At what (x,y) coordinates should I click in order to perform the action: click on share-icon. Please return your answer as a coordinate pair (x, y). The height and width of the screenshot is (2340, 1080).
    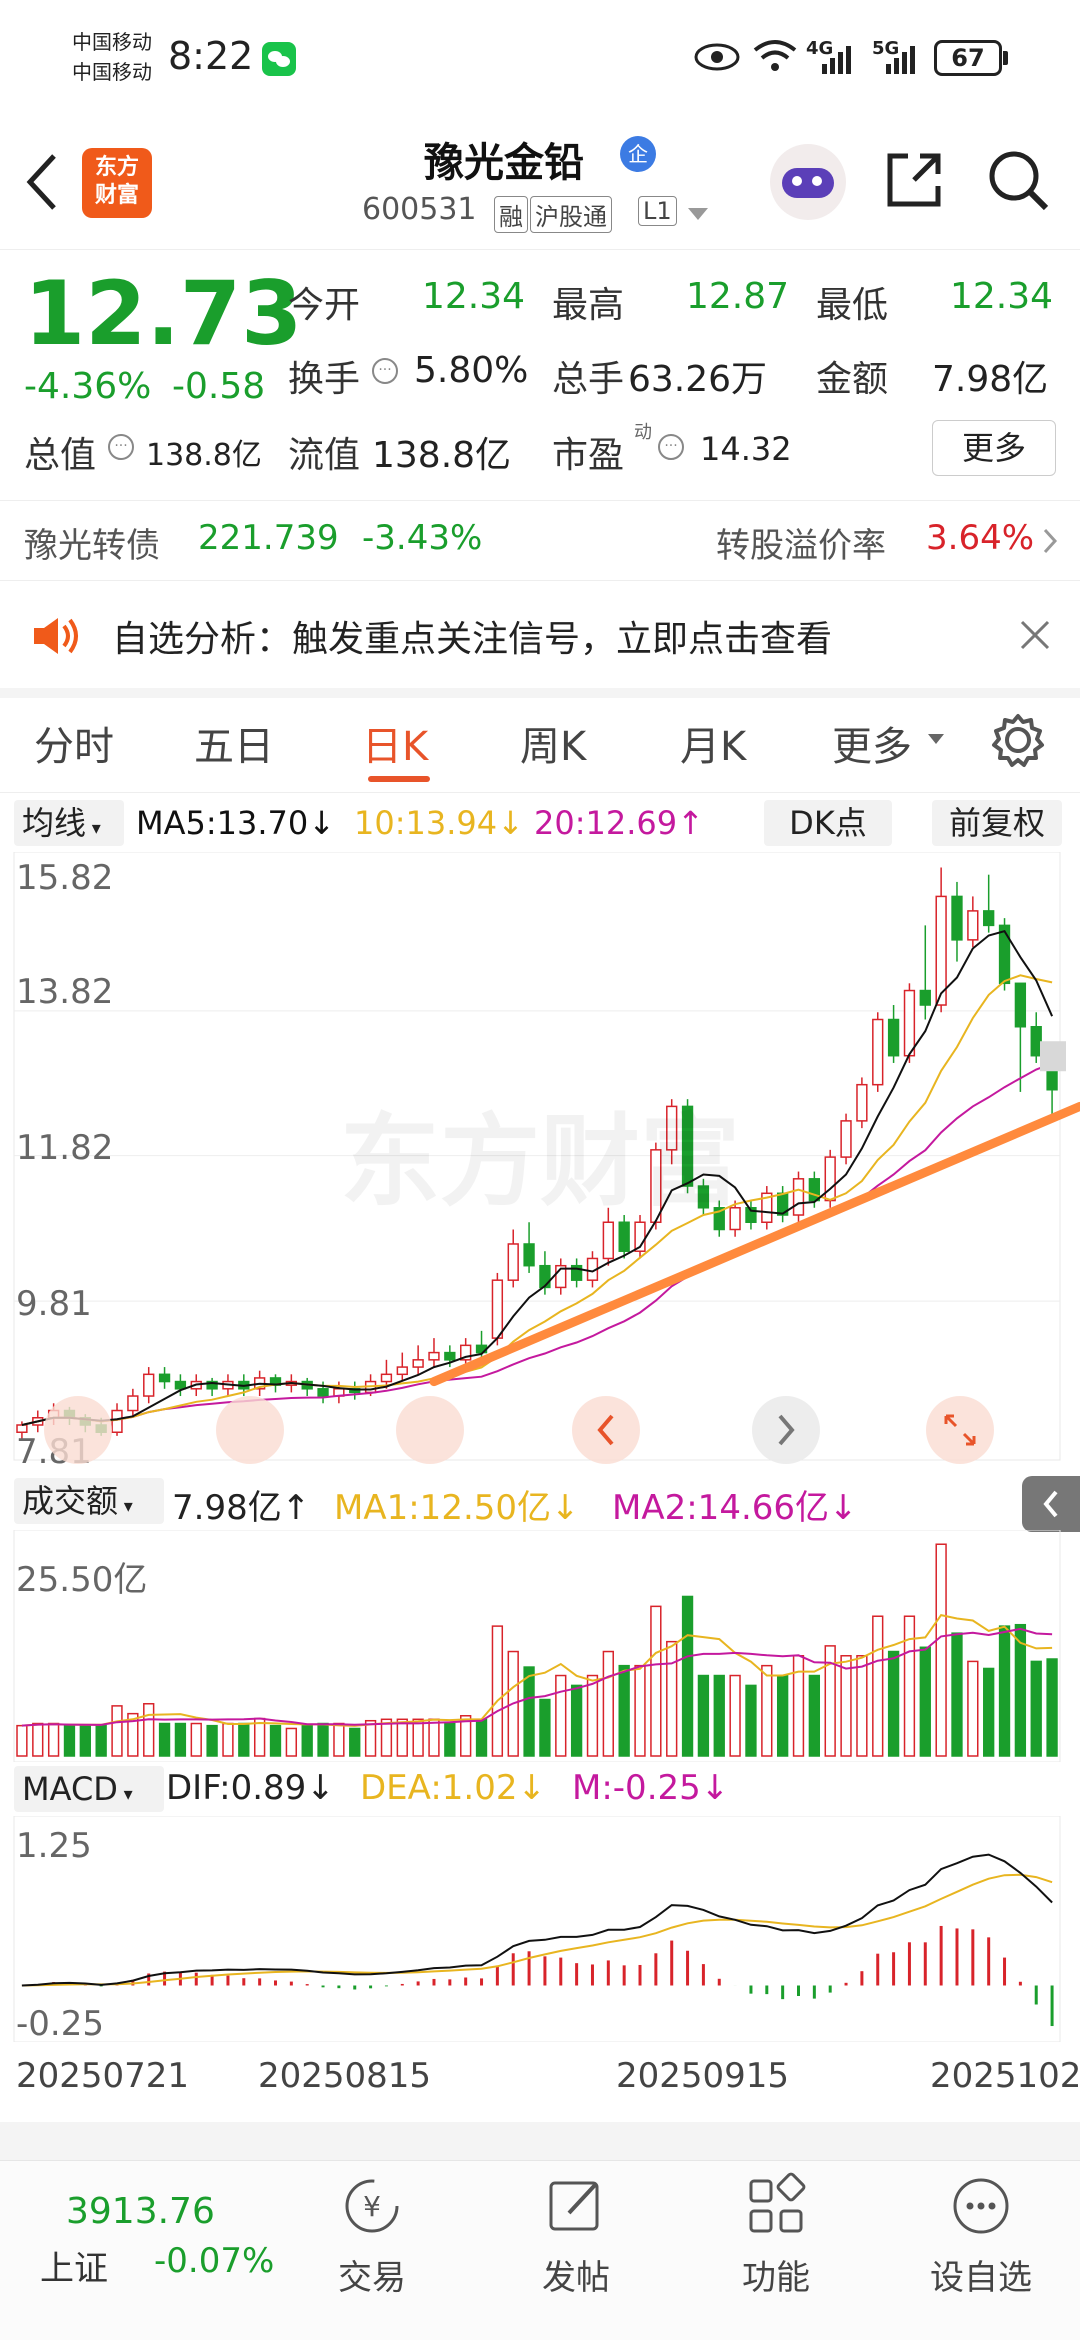
    Looking at the image, I should click on (914, 180).